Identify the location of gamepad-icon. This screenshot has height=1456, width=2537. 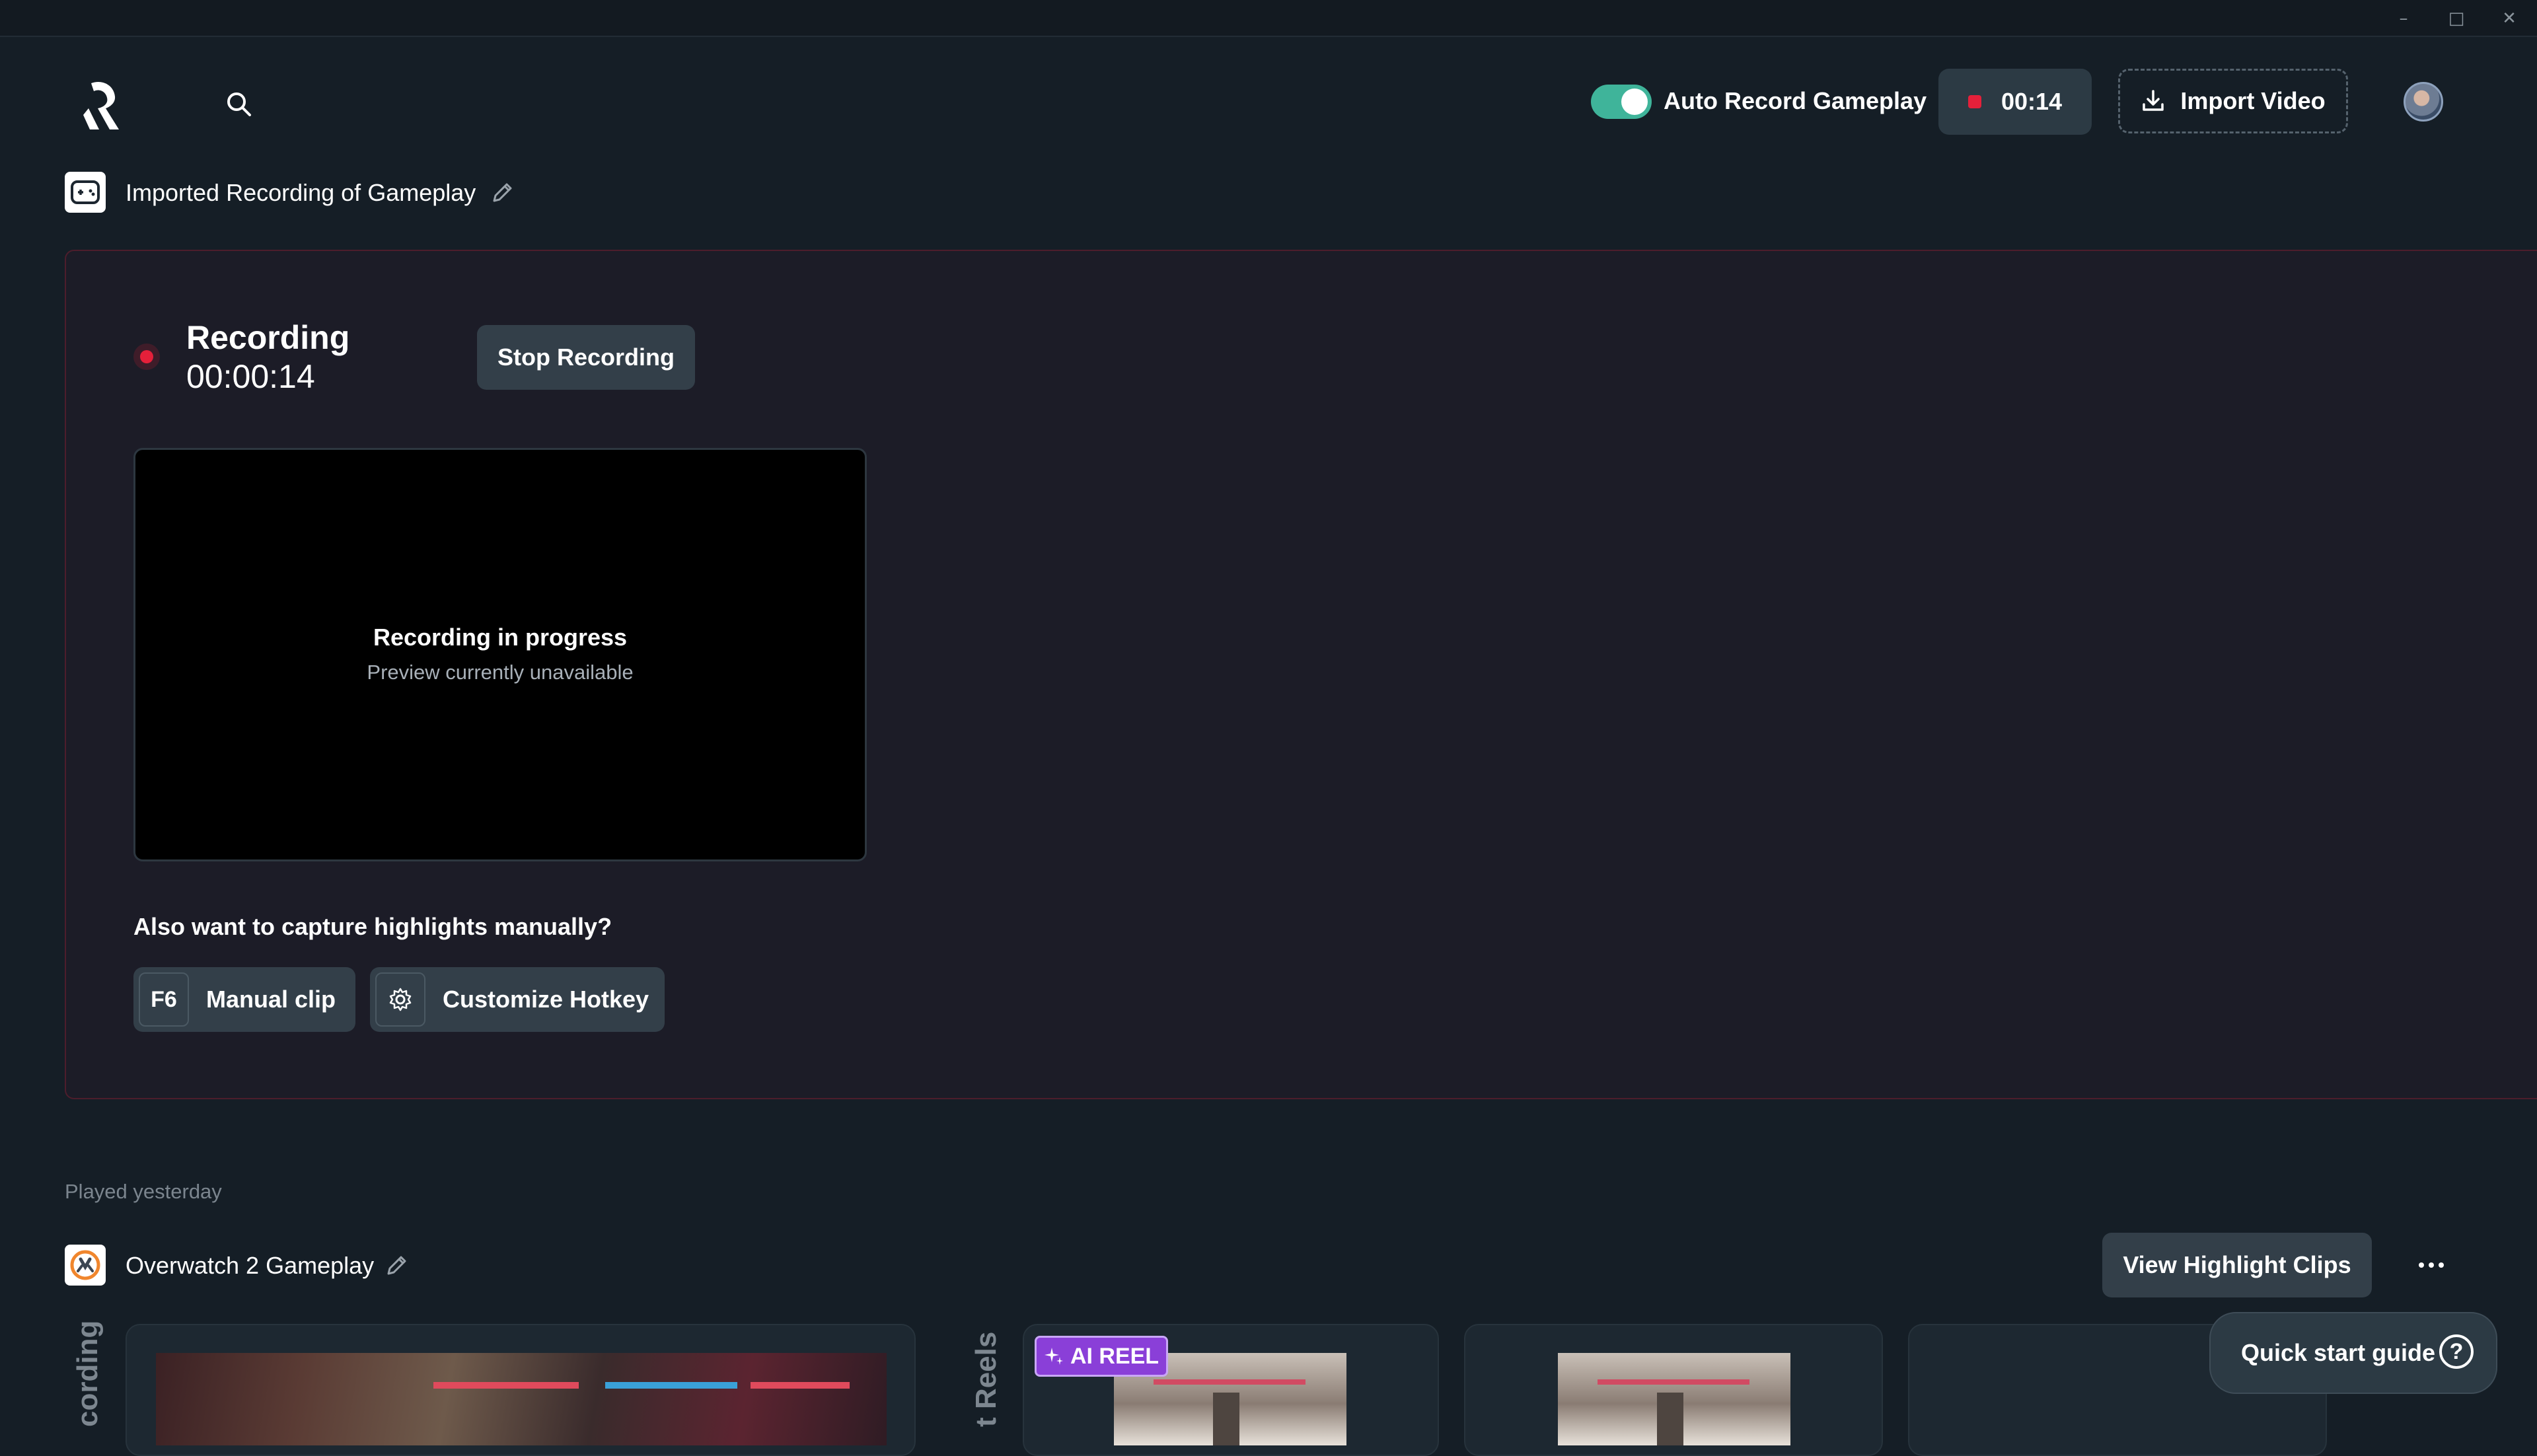
(86, 192).